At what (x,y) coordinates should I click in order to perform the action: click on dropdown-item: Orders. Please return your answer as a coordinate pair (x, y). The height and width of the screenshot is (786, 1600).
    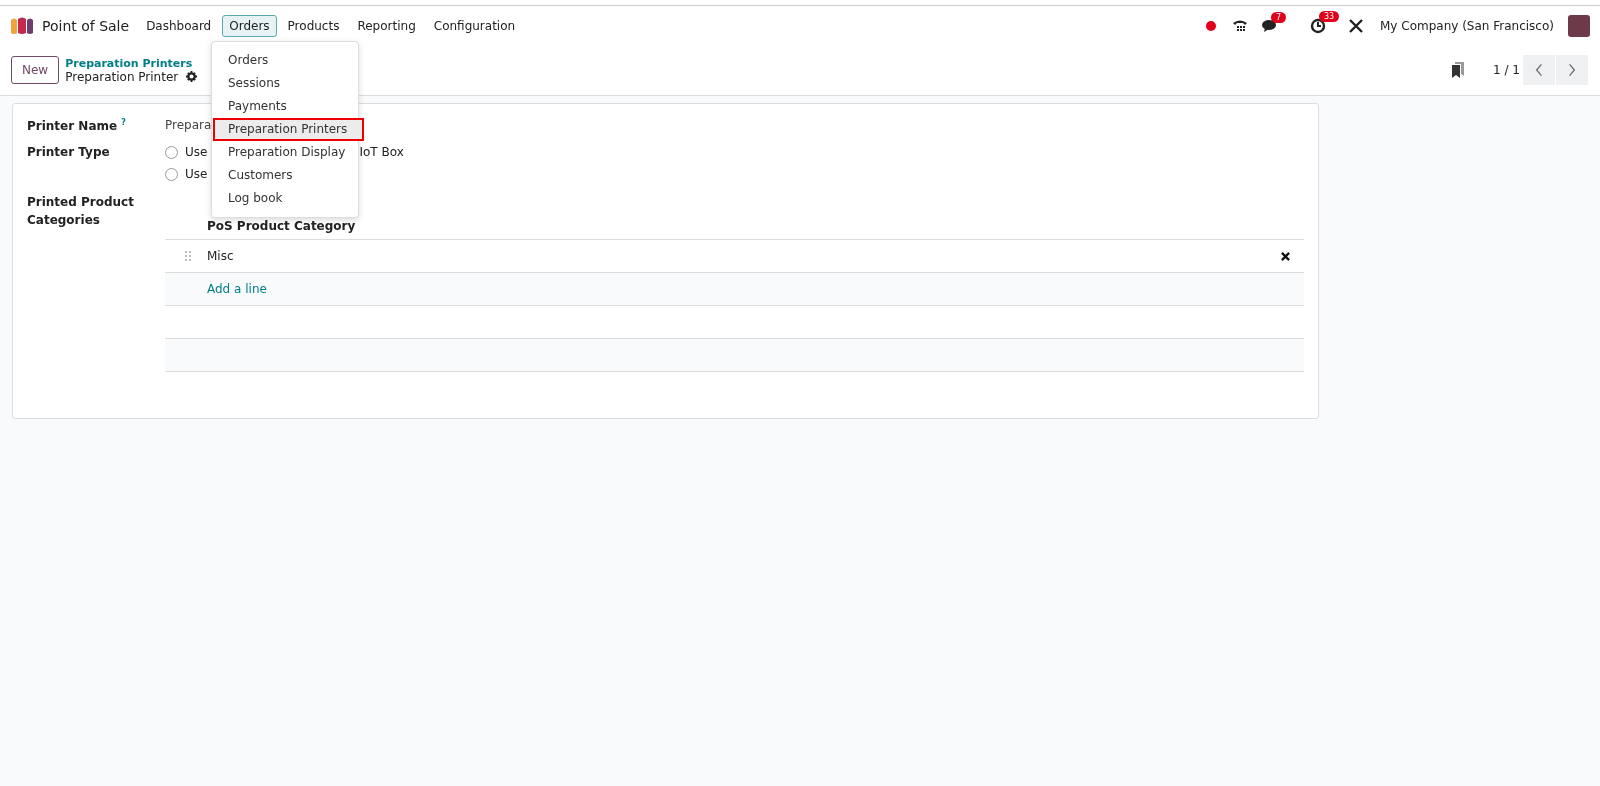
    Looking at the image, I should click on (285, 60).